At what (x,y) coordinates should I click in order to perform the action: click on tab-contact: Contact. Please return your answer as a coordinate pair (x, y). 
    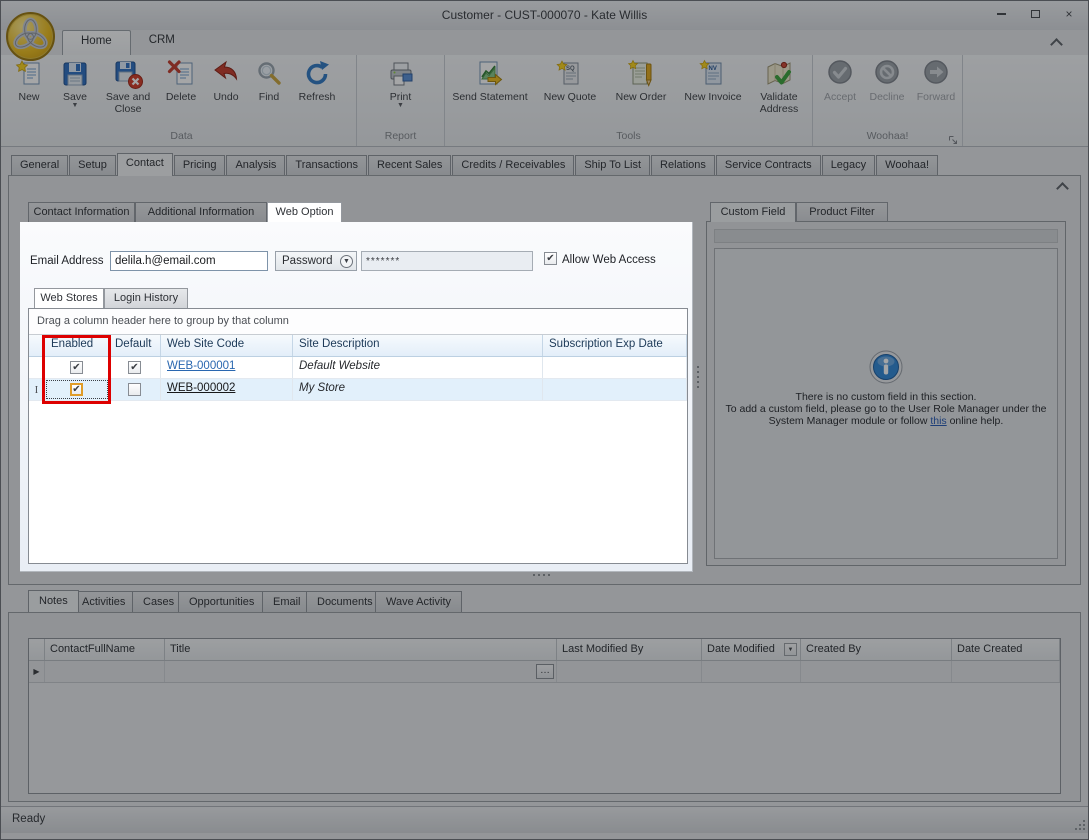
    Looking at the image, I should click on (144, 164).